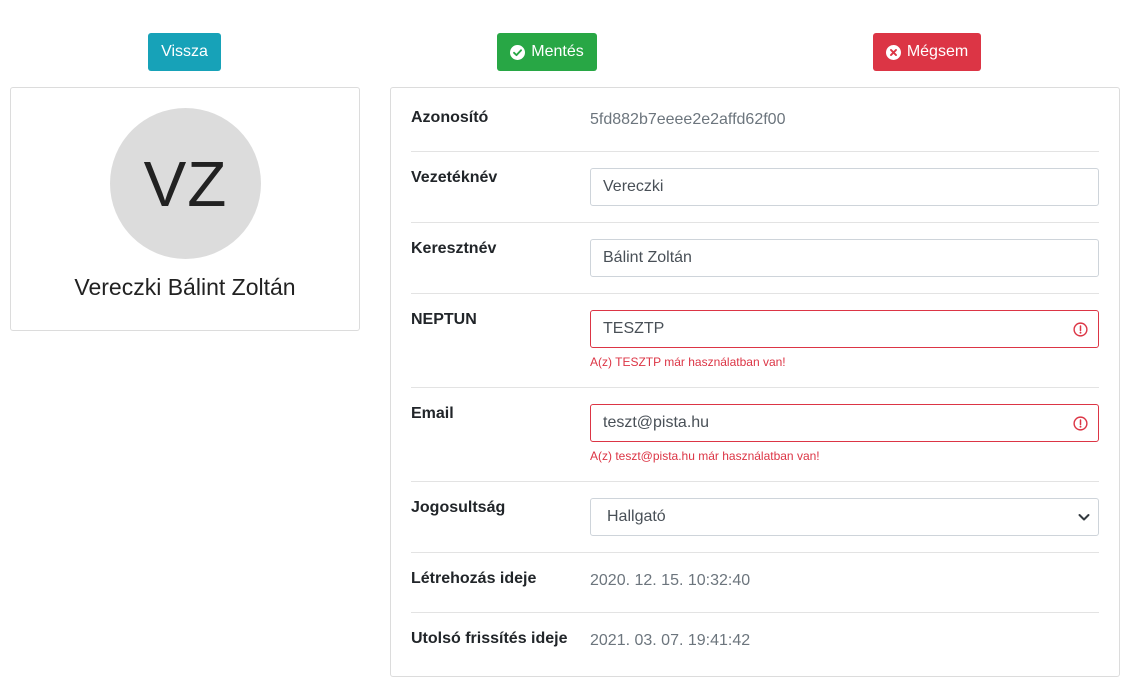  Describe the element at coordinates (634, 328) in the screenshot. I see `neptun-input-value: TESZTP` at that location.